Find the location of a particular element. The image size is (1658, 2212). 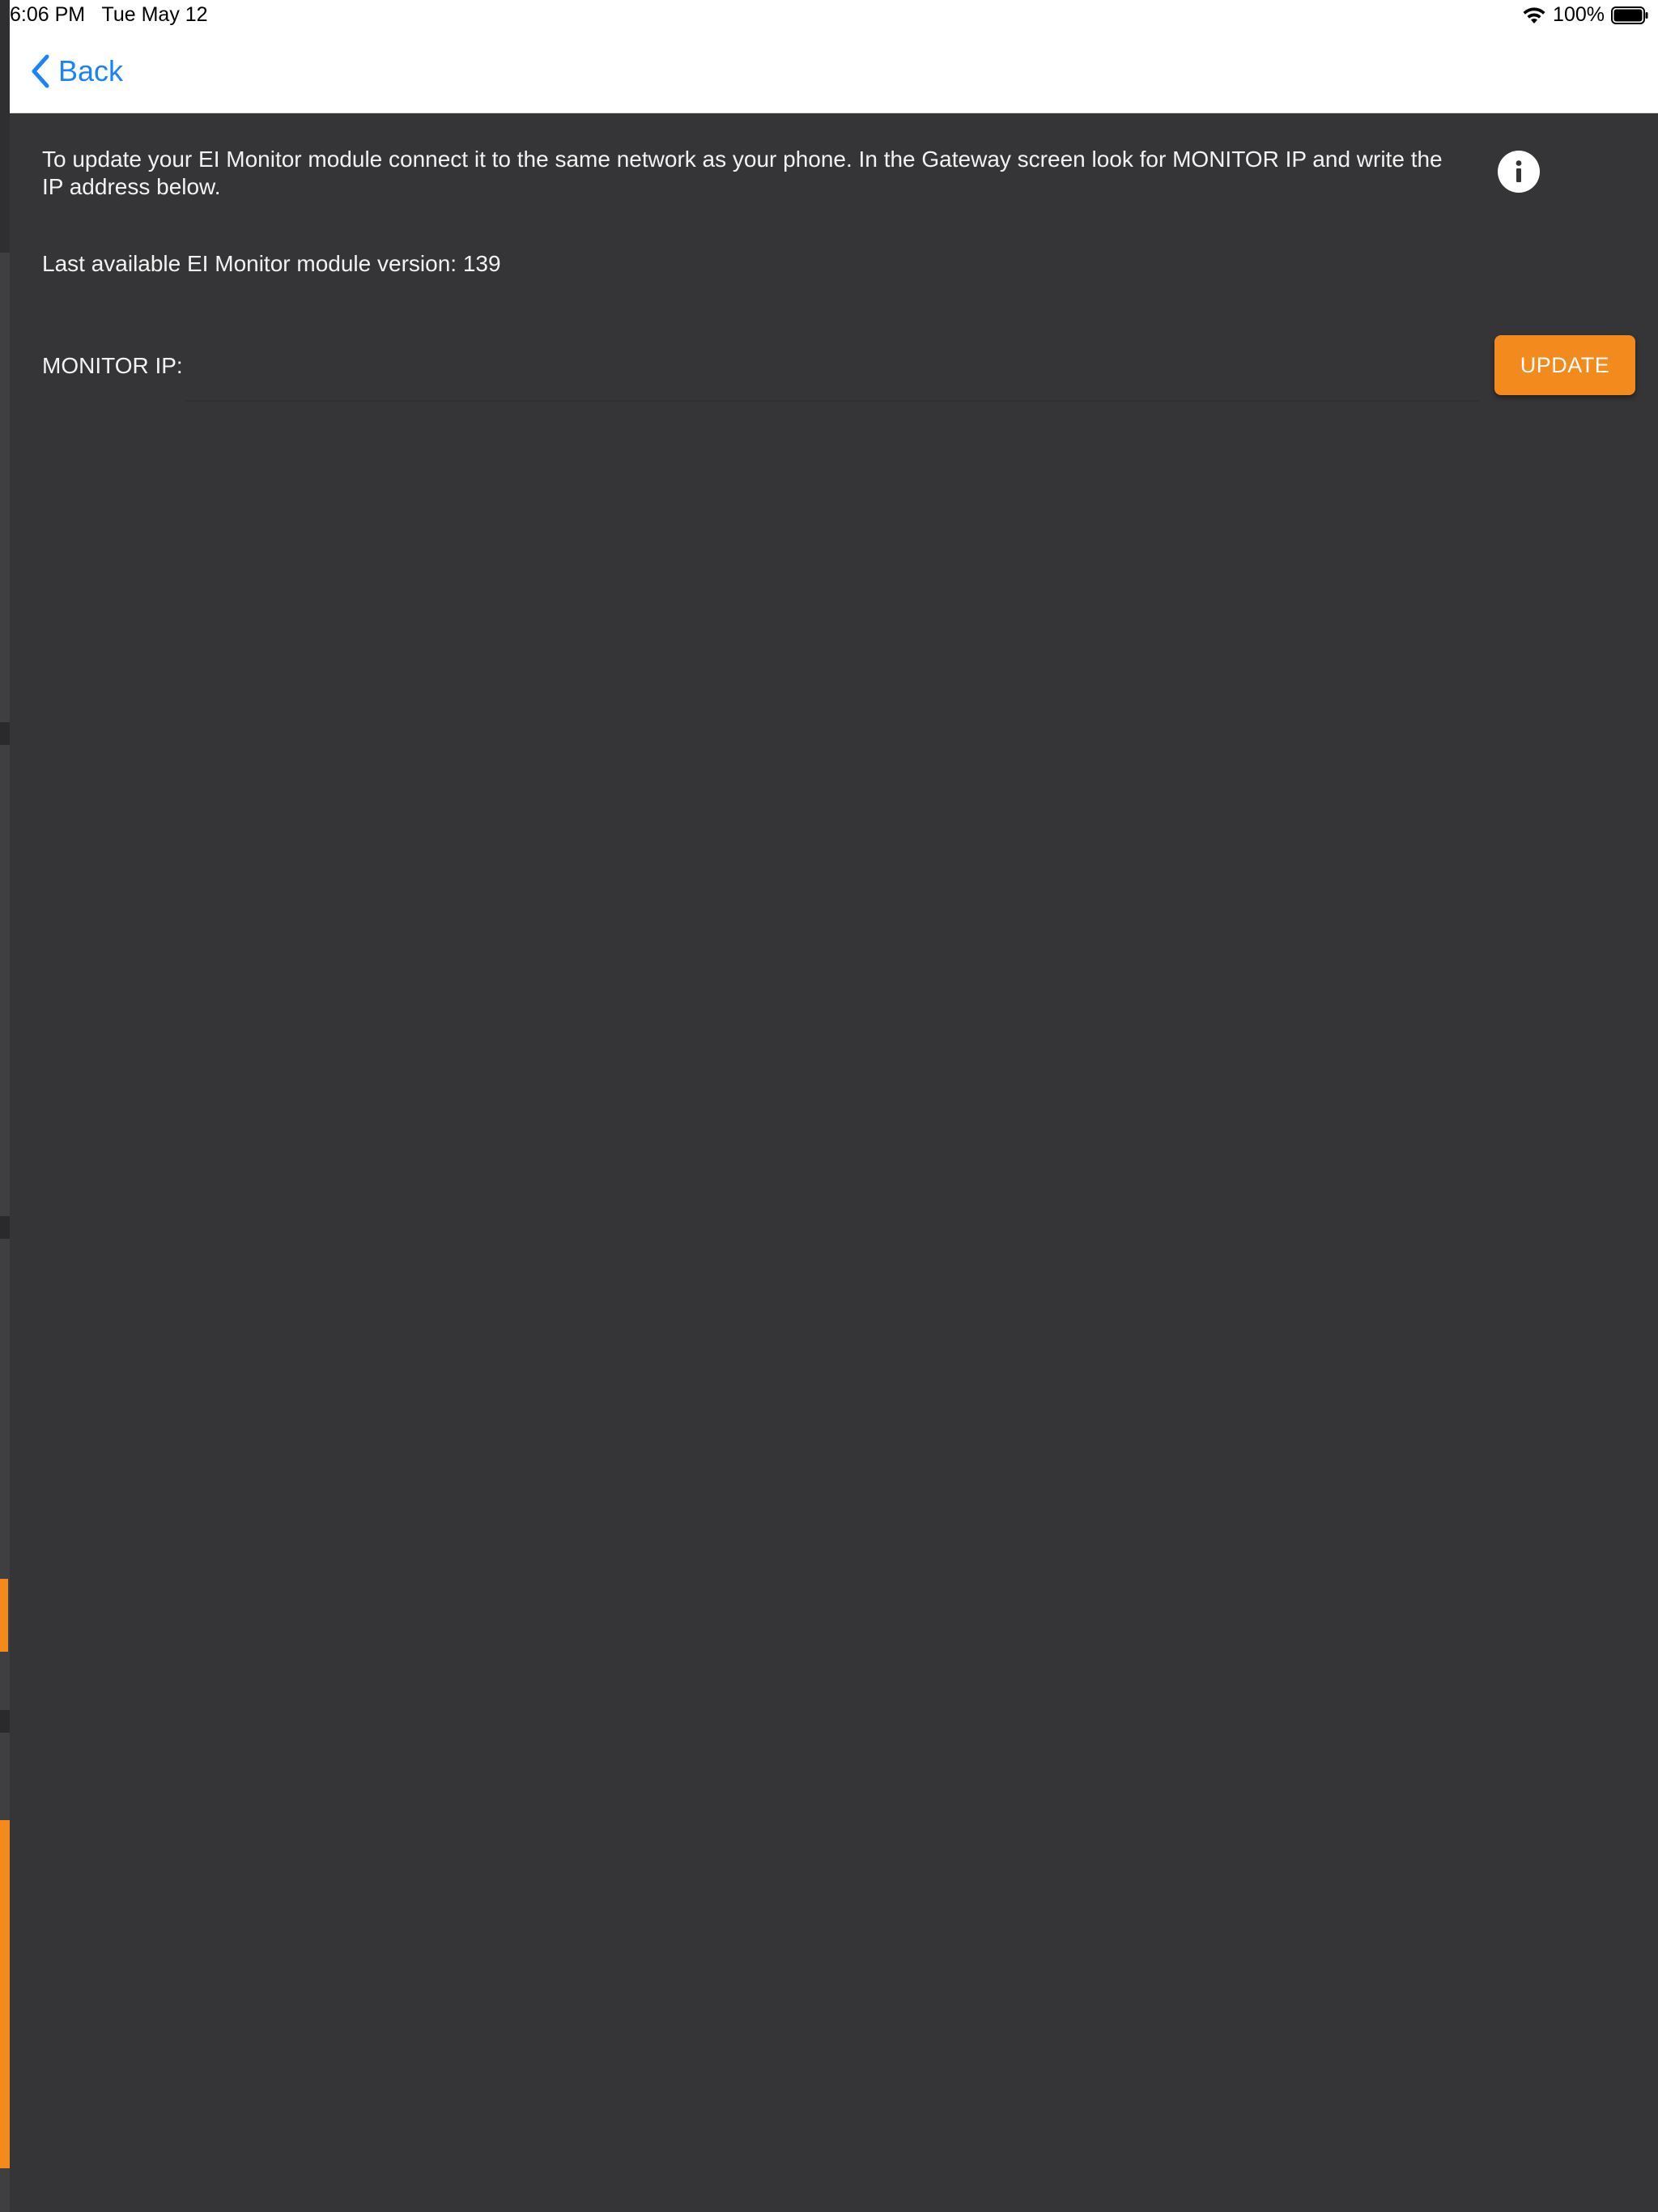

chevron-left-icon is located at coordinates (39, 71).